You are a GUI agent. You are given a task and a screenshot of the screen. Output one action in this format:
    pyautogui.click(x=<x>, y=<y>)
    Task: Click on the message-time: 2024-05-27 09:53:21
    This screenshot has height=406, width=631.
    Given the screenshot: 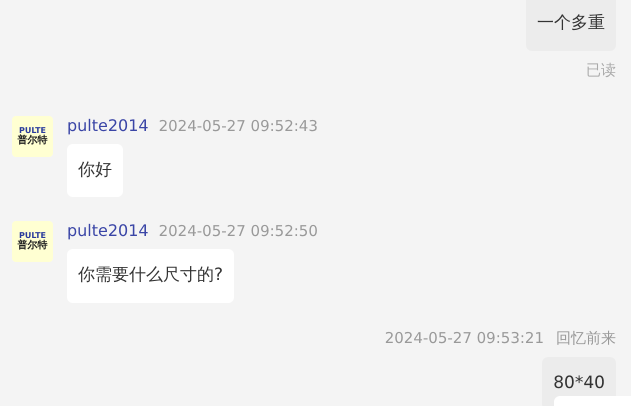 What is the action you would take?
    pyautogui.click(x=464, y=338)
    